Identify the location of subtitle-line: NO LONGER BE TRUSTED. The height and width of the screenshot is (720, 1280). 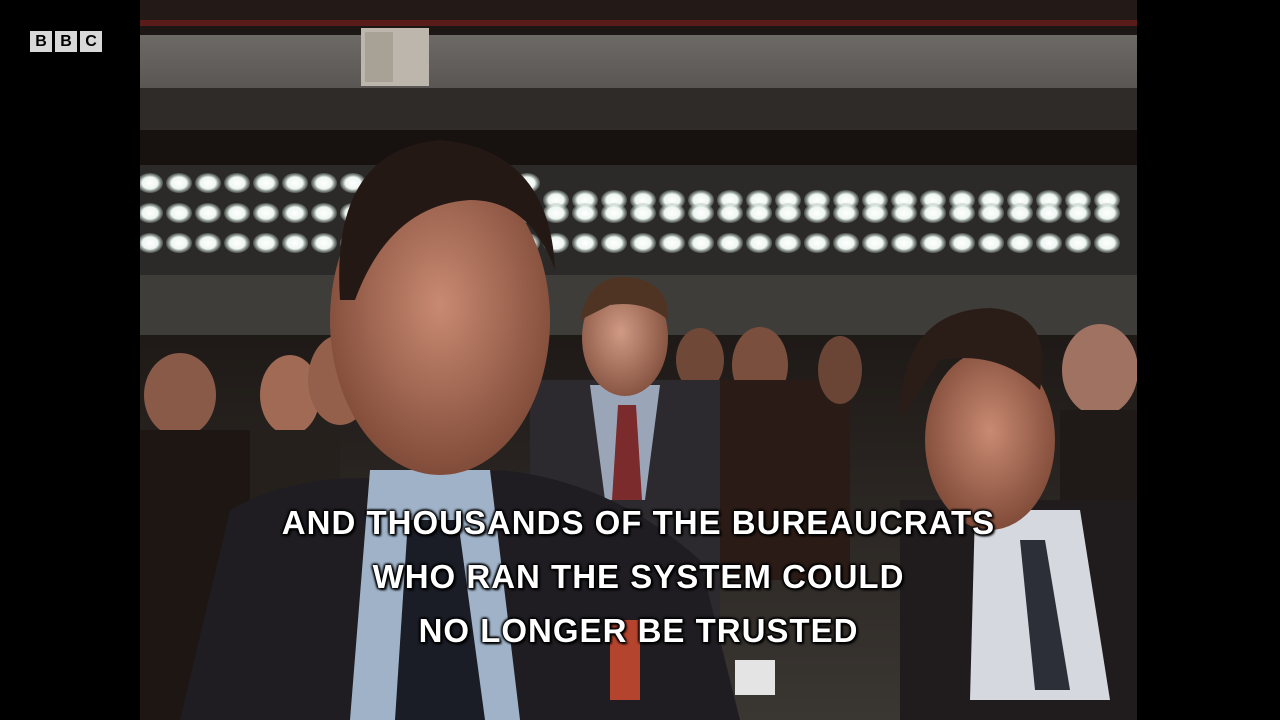
(638, 630).